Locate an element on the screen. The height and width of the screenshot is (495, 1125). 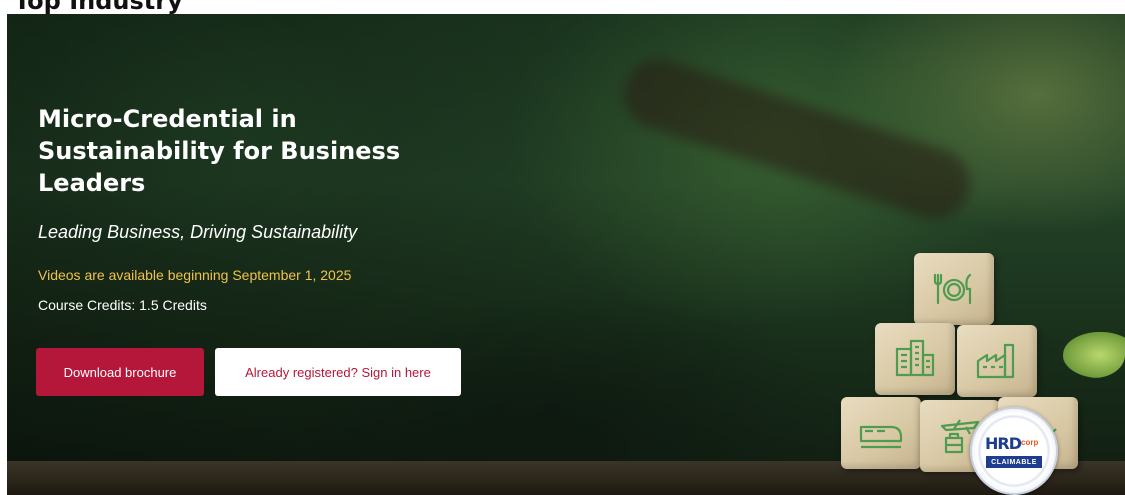
city-cube is located at coordinates (915, 359).